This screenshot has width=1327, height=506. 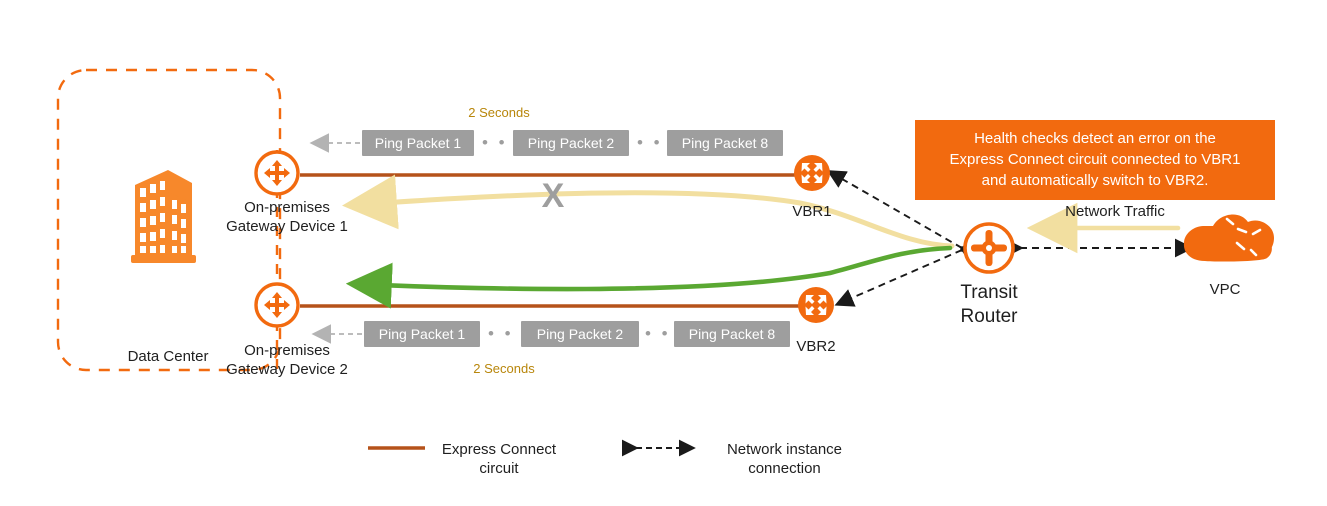 I want to click on transit-router-label: Transit Router, so click(x=989, y=304).